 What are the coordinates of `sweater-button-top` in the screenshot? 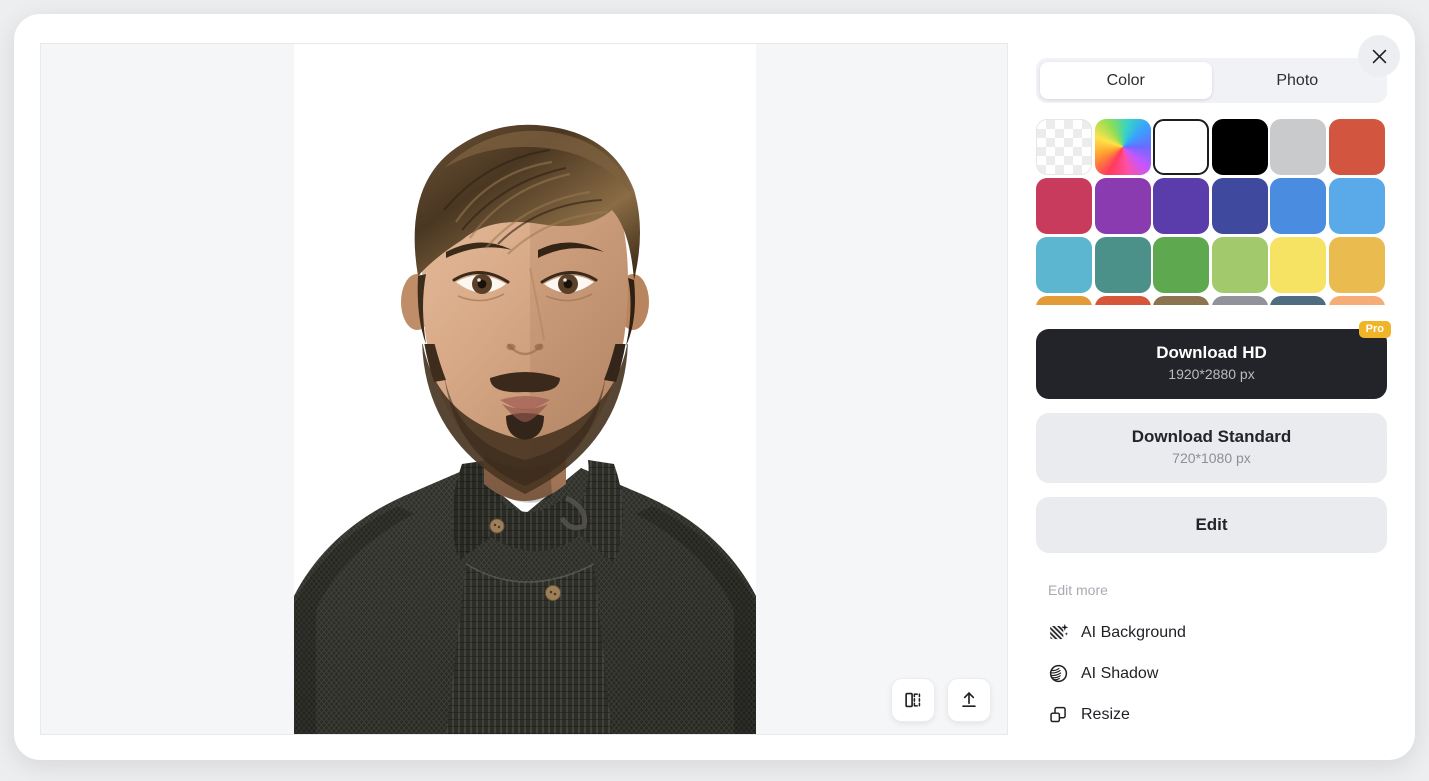 It's located at (497, 526).